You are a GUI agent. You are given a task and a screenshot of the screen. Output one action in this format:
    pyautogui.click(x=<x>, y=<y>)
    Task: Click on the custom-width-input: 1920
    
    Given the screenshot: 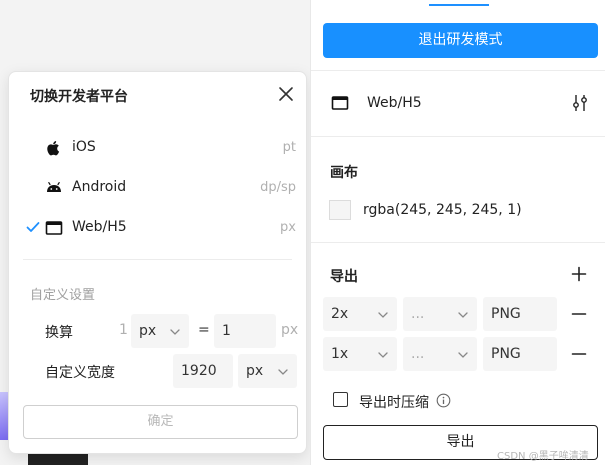 What is the action you would take?
    pyautogui.click(x=203, y=371)
    